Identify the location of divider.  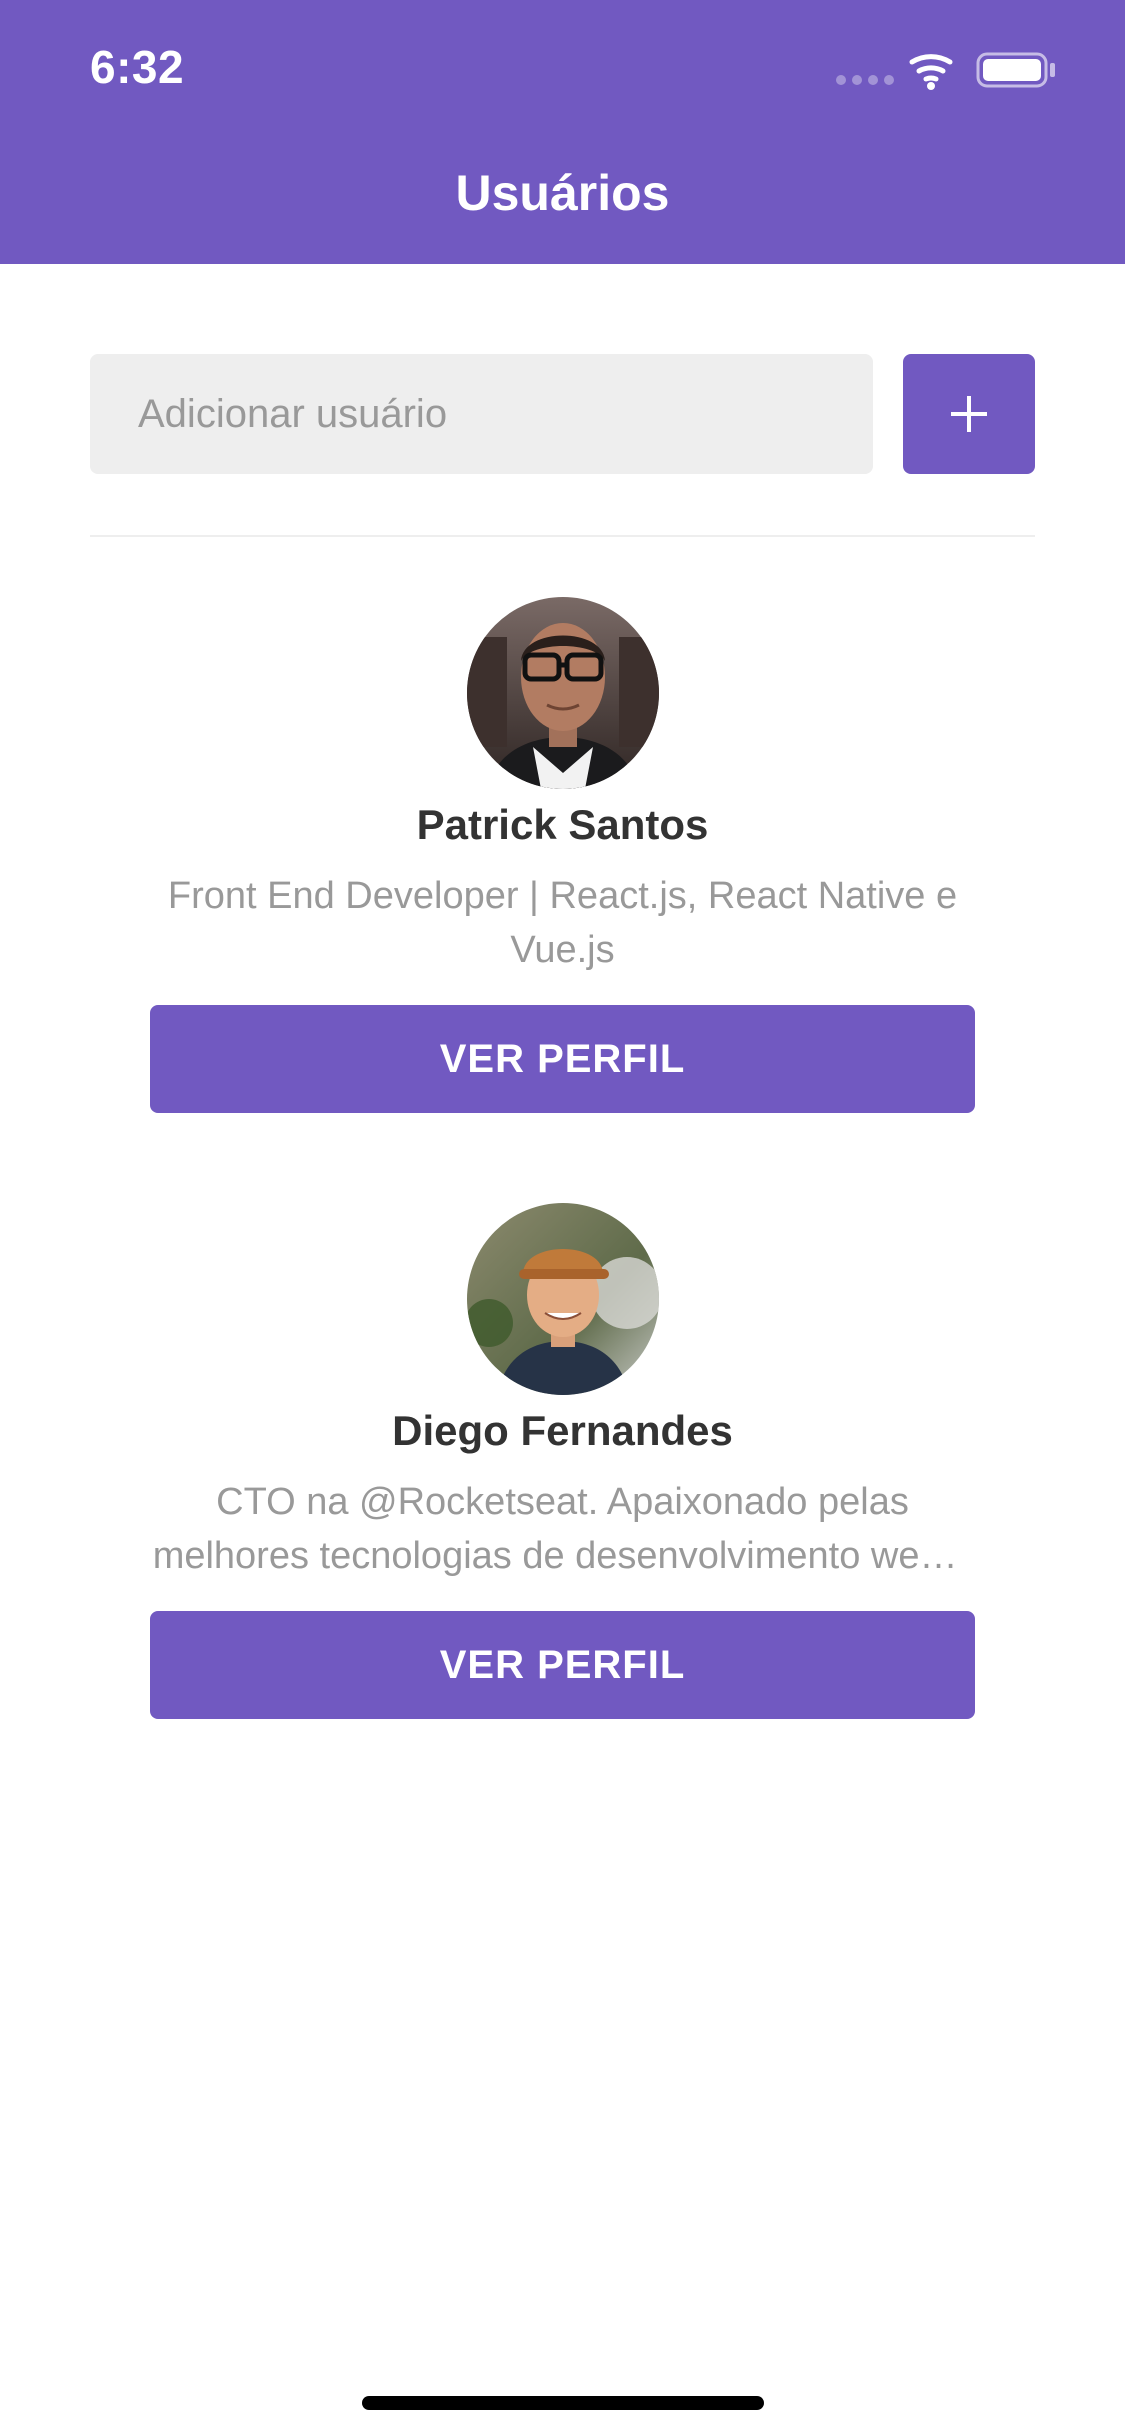
(562, 536).